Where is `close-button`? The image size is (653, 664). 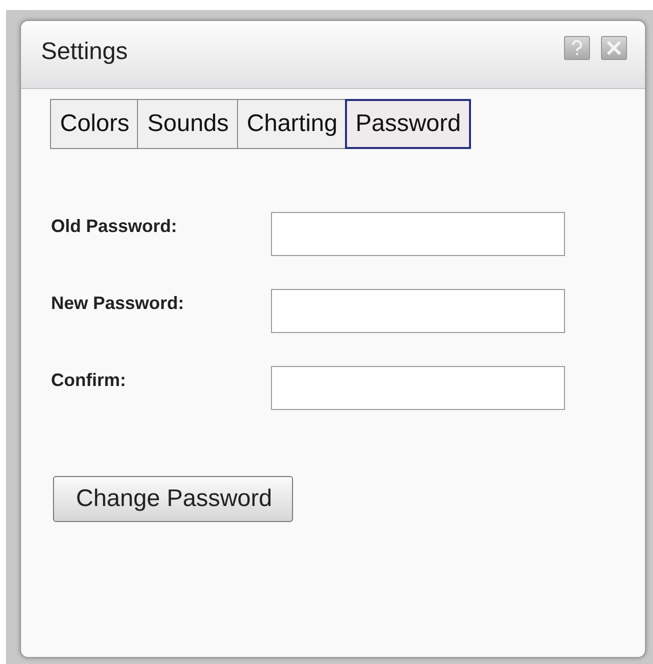 close-button is located at coordinates (614, 48).